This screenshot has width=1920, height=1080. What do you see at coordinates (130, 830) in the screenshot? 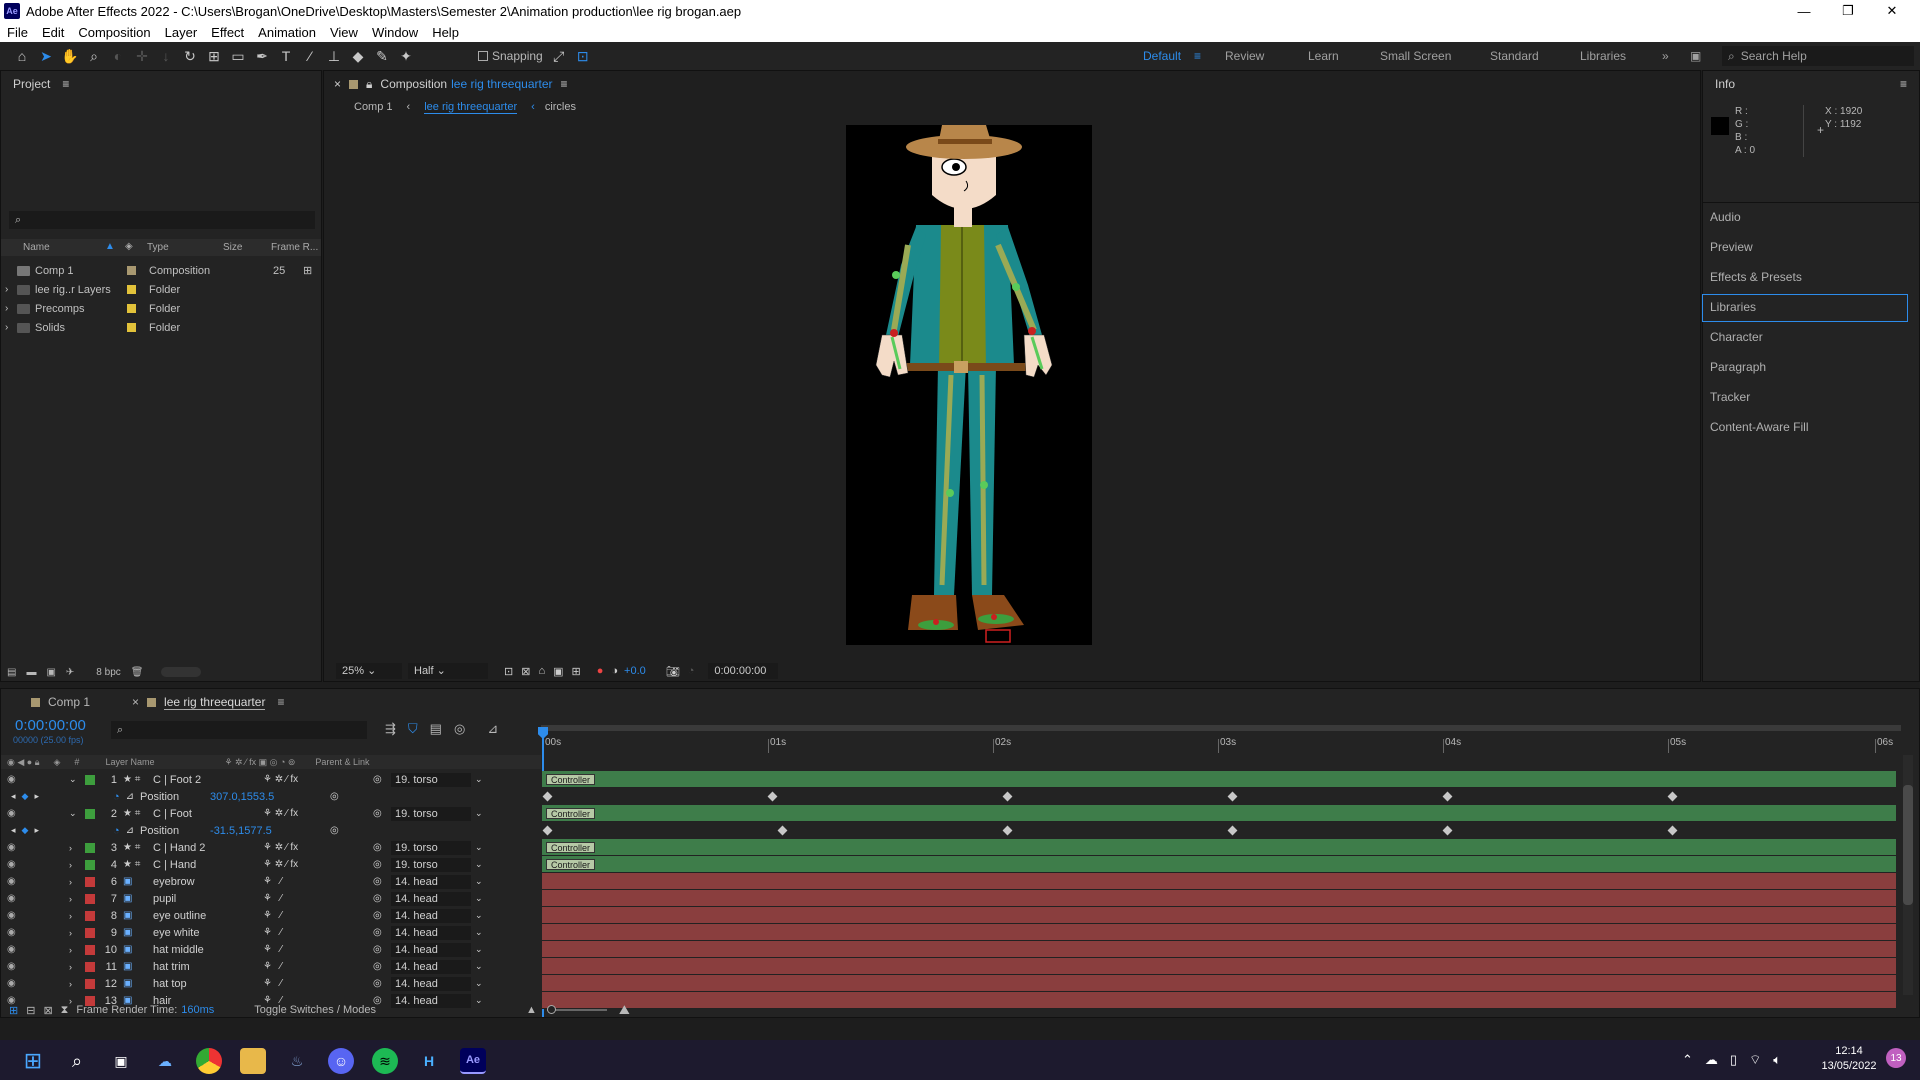
I see `graph-icon: ⊿` at bounding box center [130, 830].